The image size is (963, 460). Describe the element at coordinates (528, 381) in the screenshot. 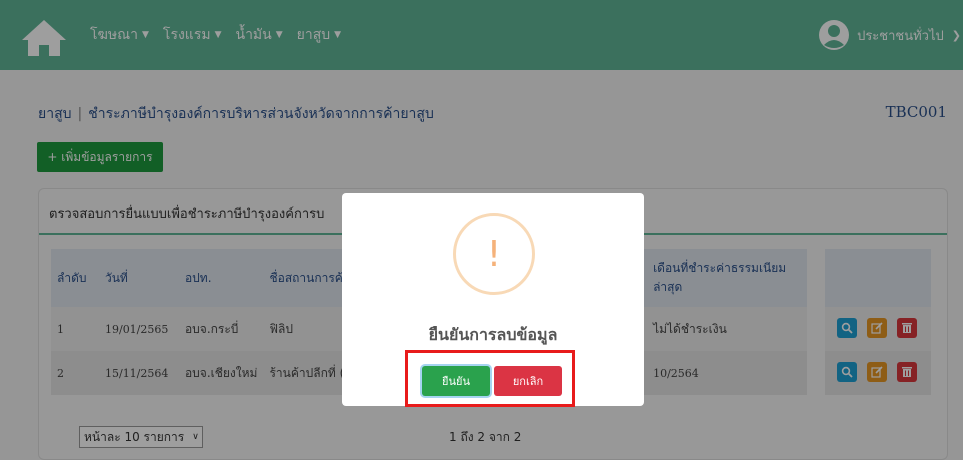

I see `cancel-button: ยกเลิก` at that location.